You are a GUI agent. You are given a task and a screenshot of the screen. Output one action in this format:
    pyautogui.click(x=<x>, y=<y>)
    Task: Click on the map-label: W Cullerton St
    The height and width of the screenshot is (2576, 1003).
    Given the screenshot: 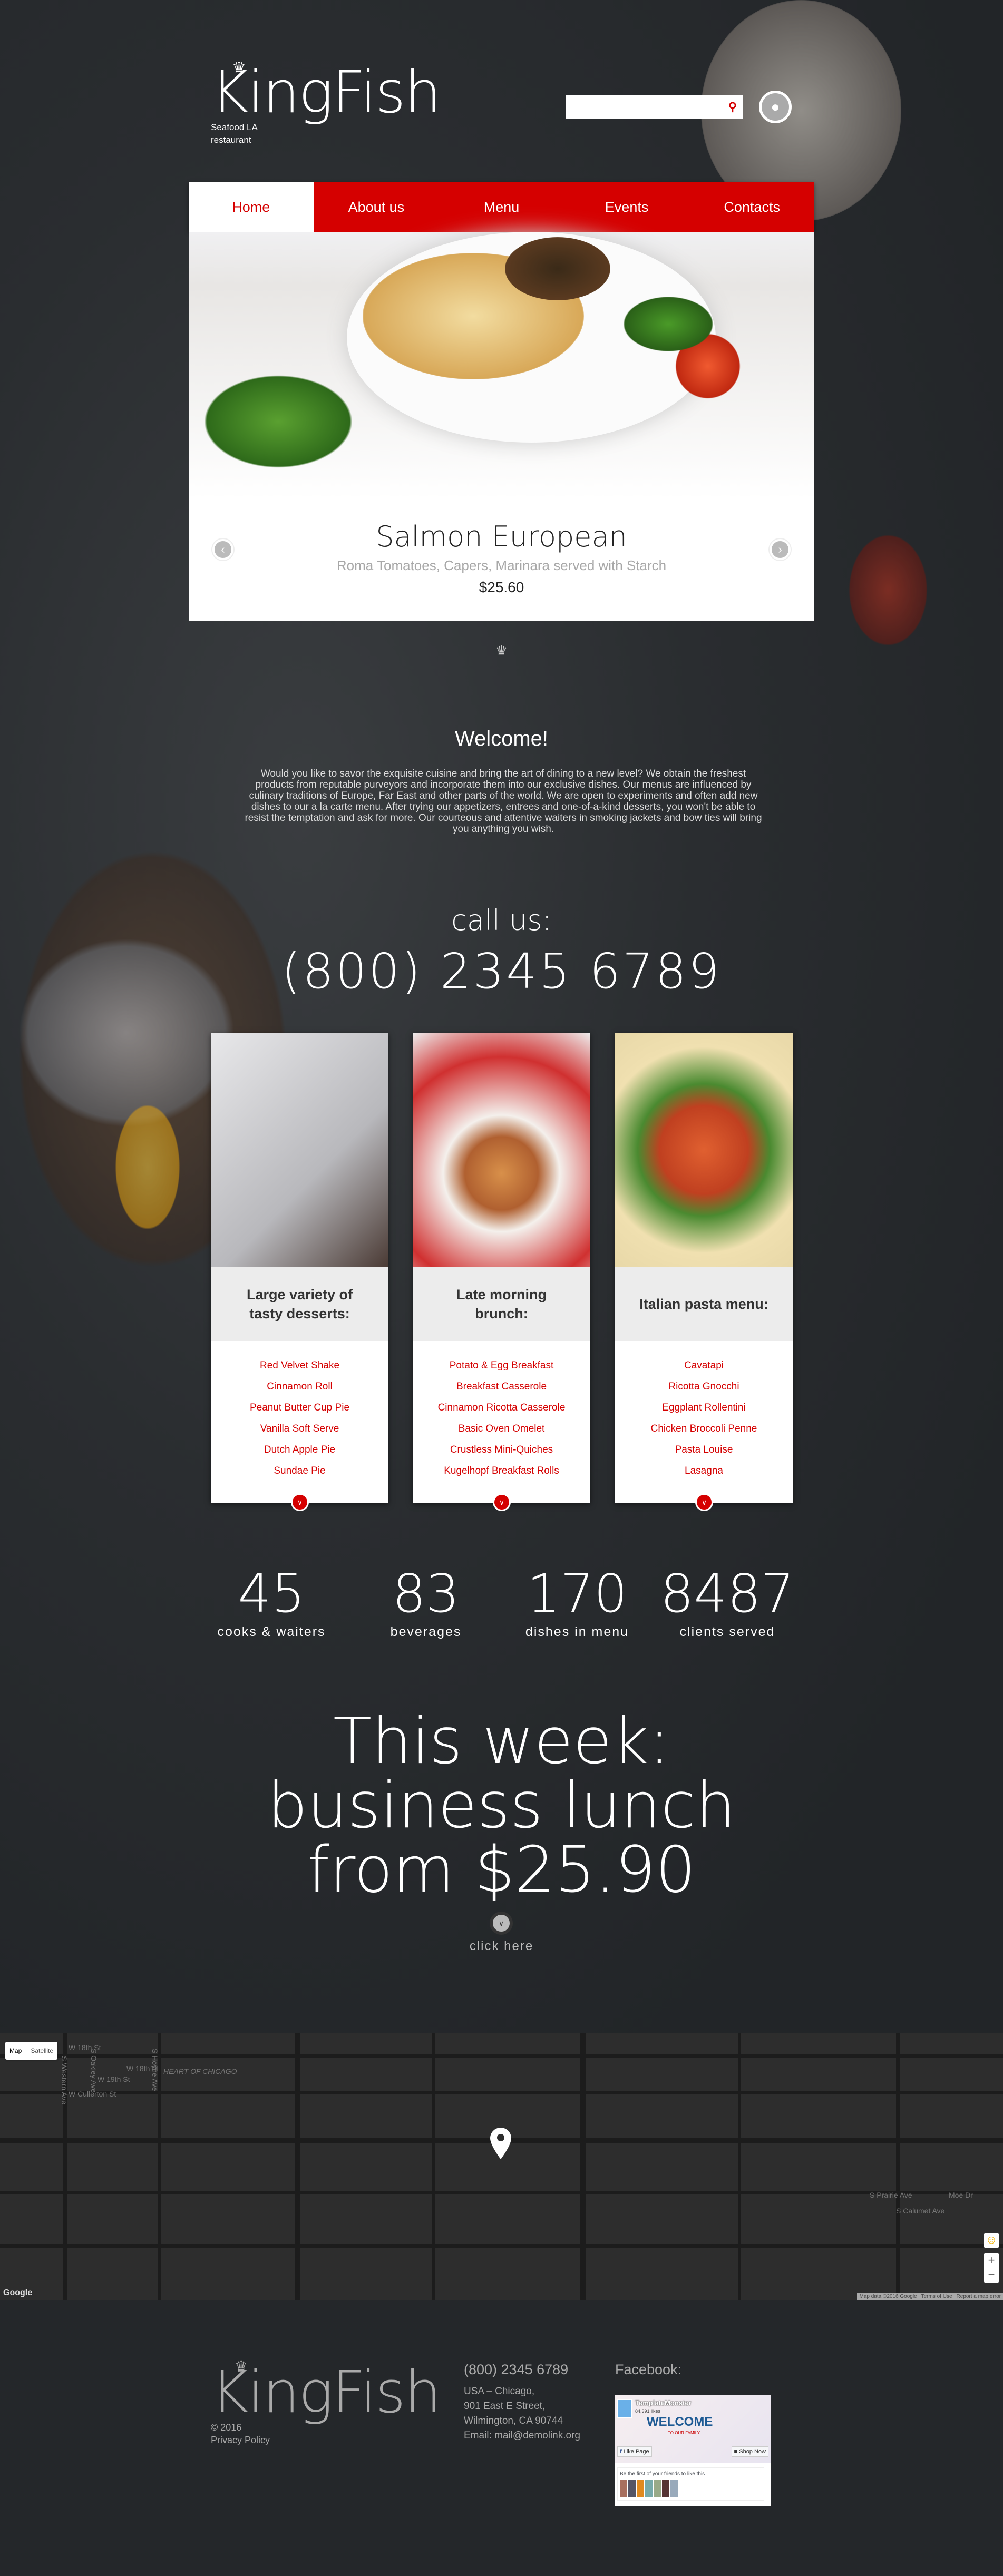 What is the action you would take?
    pyautogui.click(x=92, y=2094)
    